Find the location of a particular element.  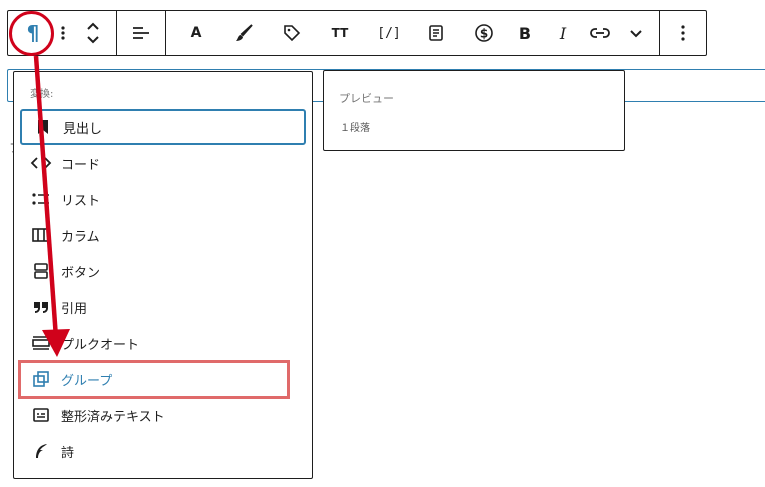

verse-icon is located at coordinates (41, 451).